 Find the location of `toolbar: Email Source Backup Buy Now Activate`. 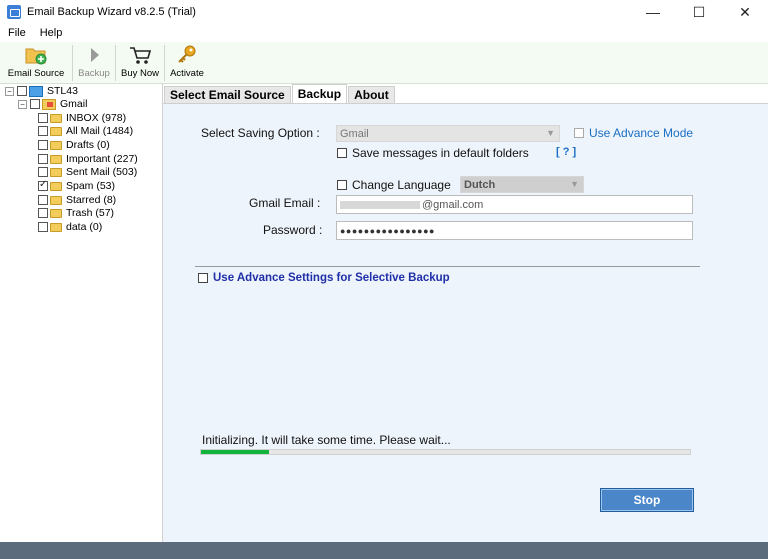

toolbar: Email Source Backup Buy Now Activate is located at coordinates (384, 63).